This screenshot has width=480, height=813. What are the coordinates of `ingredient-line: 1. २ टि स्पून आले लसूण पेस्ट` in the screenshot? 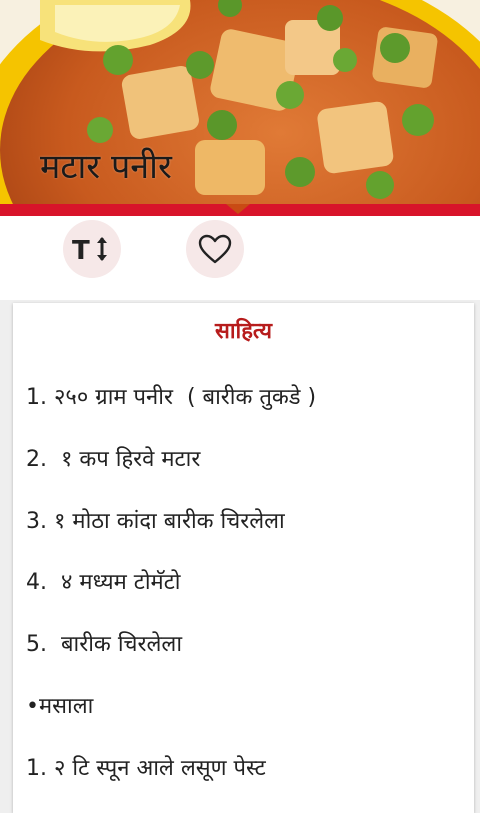 It's located at (146, 768).